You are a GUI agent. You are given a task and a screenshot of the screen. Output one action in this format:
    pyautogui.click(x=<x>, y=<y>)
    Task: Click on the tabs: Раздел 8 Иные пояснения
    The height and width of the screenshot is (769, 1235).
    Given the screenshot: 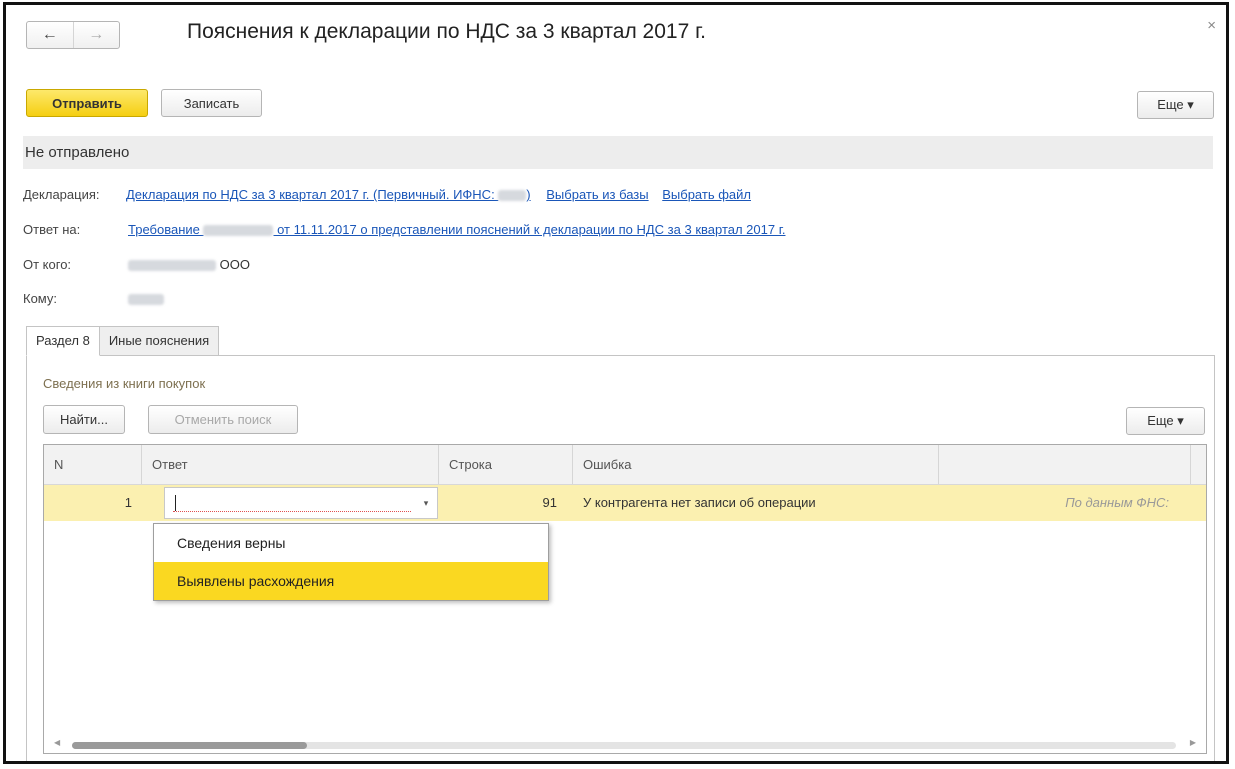 What is the action you would take?
    pyautogui.click(x=123, y=341)
    